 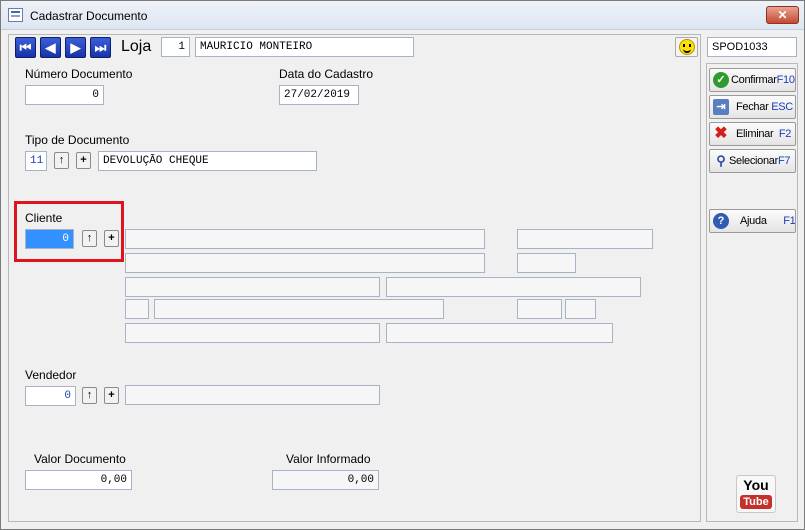 What do you see at coordinates (100, 47) in the screenshot?
I see `last-record-button: ⏭` at bounding box center [100, 47].